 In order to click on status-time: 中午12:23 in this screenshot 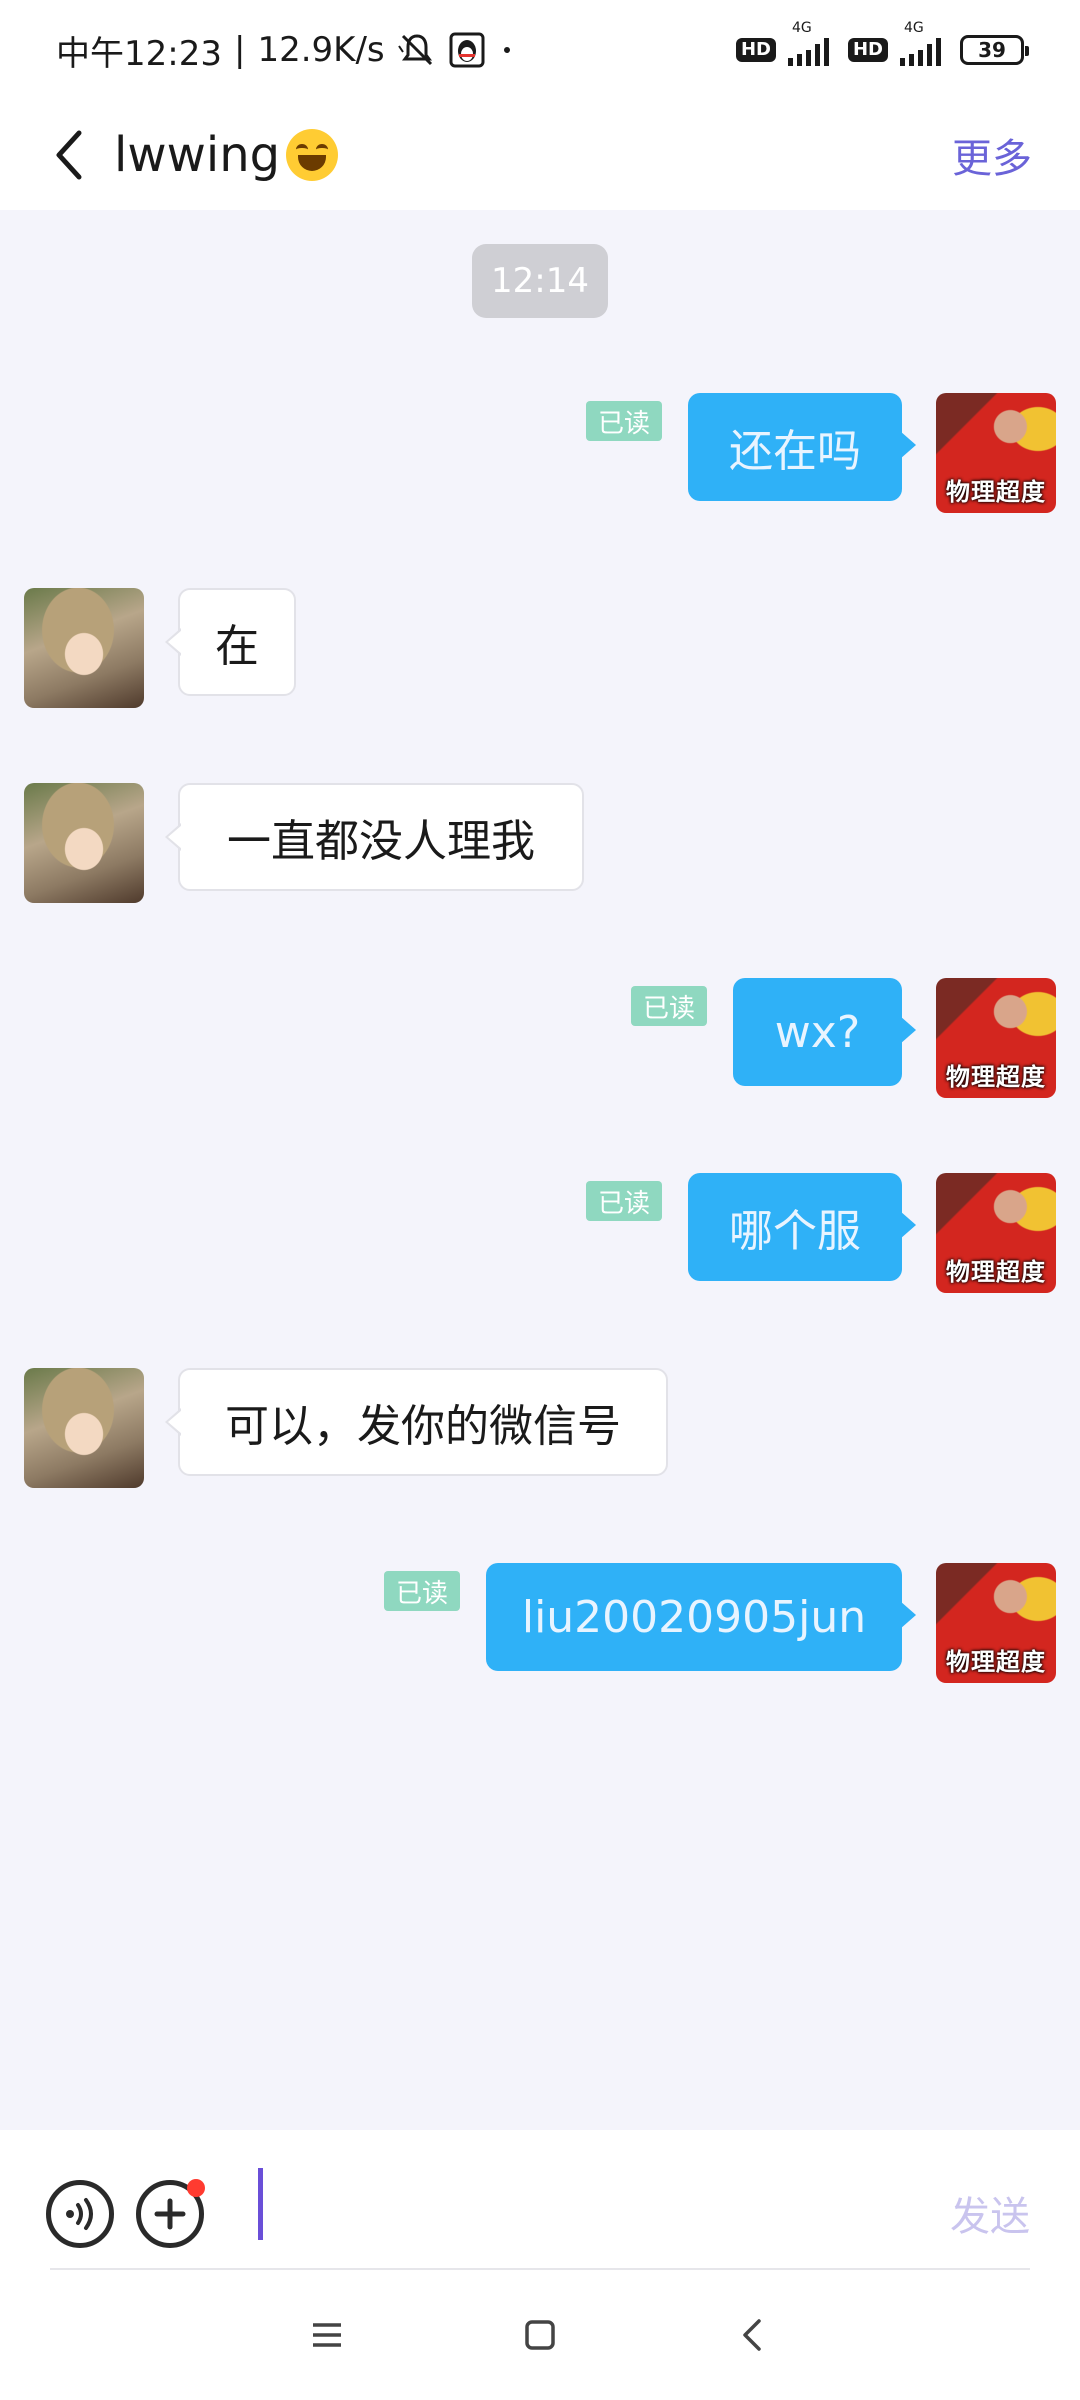, I will do `click(139, 53)`.